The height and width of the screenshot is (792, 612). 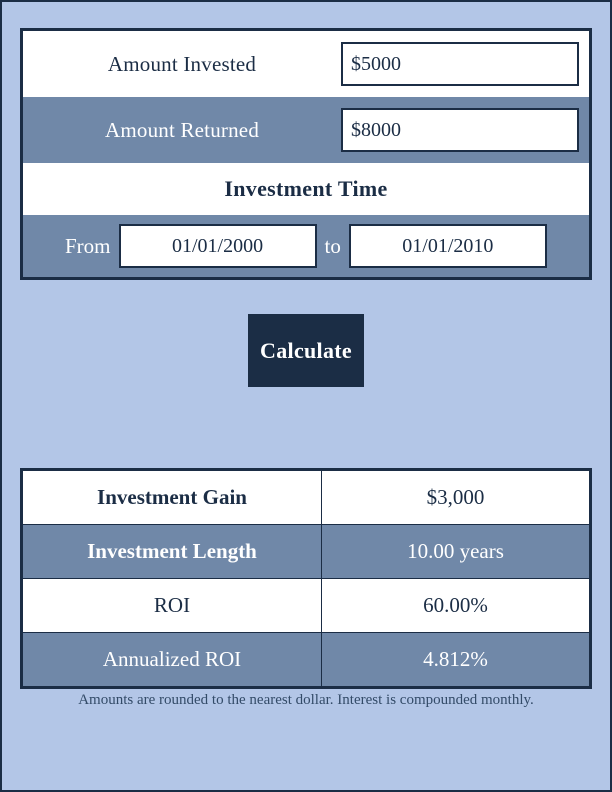 What do you see at coordinates (171, 551) in the screenshot?
I see `result-label-investment-length: Investment Length` at bounding box center [171, 551].